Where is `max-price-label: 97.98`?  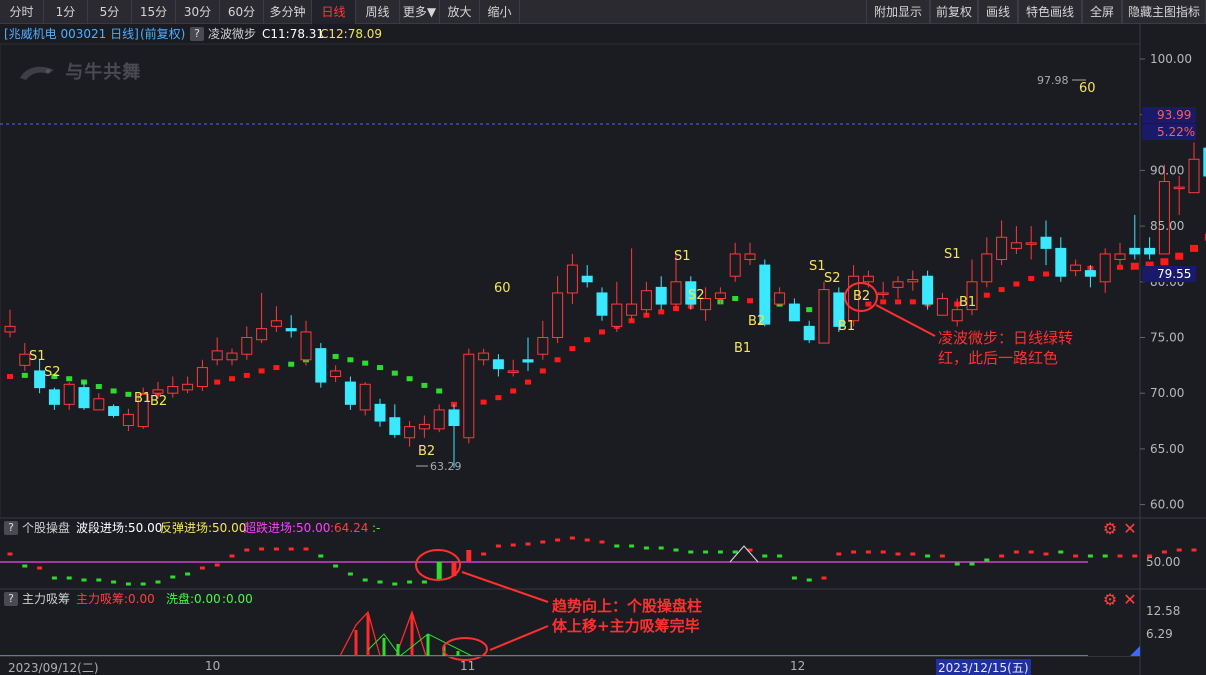
max-price-label: 97.98 is located at coordinates (1053, 80).